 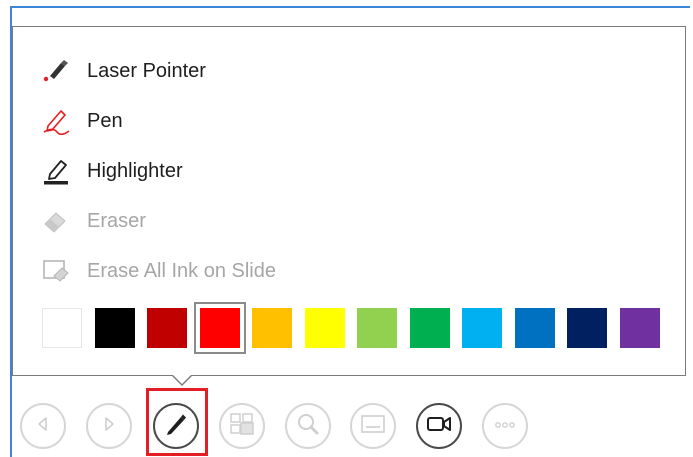 I want to click on menu-item-highlighter: Highlighter, so click(x=112, y=171).